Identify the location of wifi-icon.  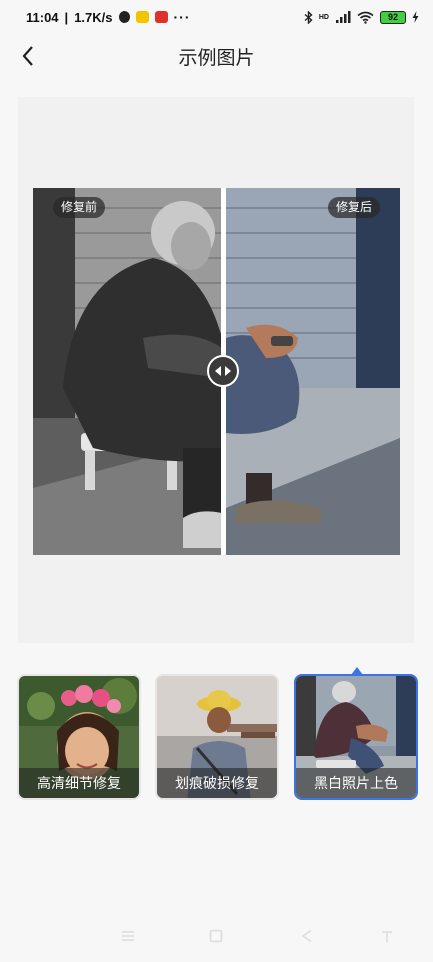
(365, 17).